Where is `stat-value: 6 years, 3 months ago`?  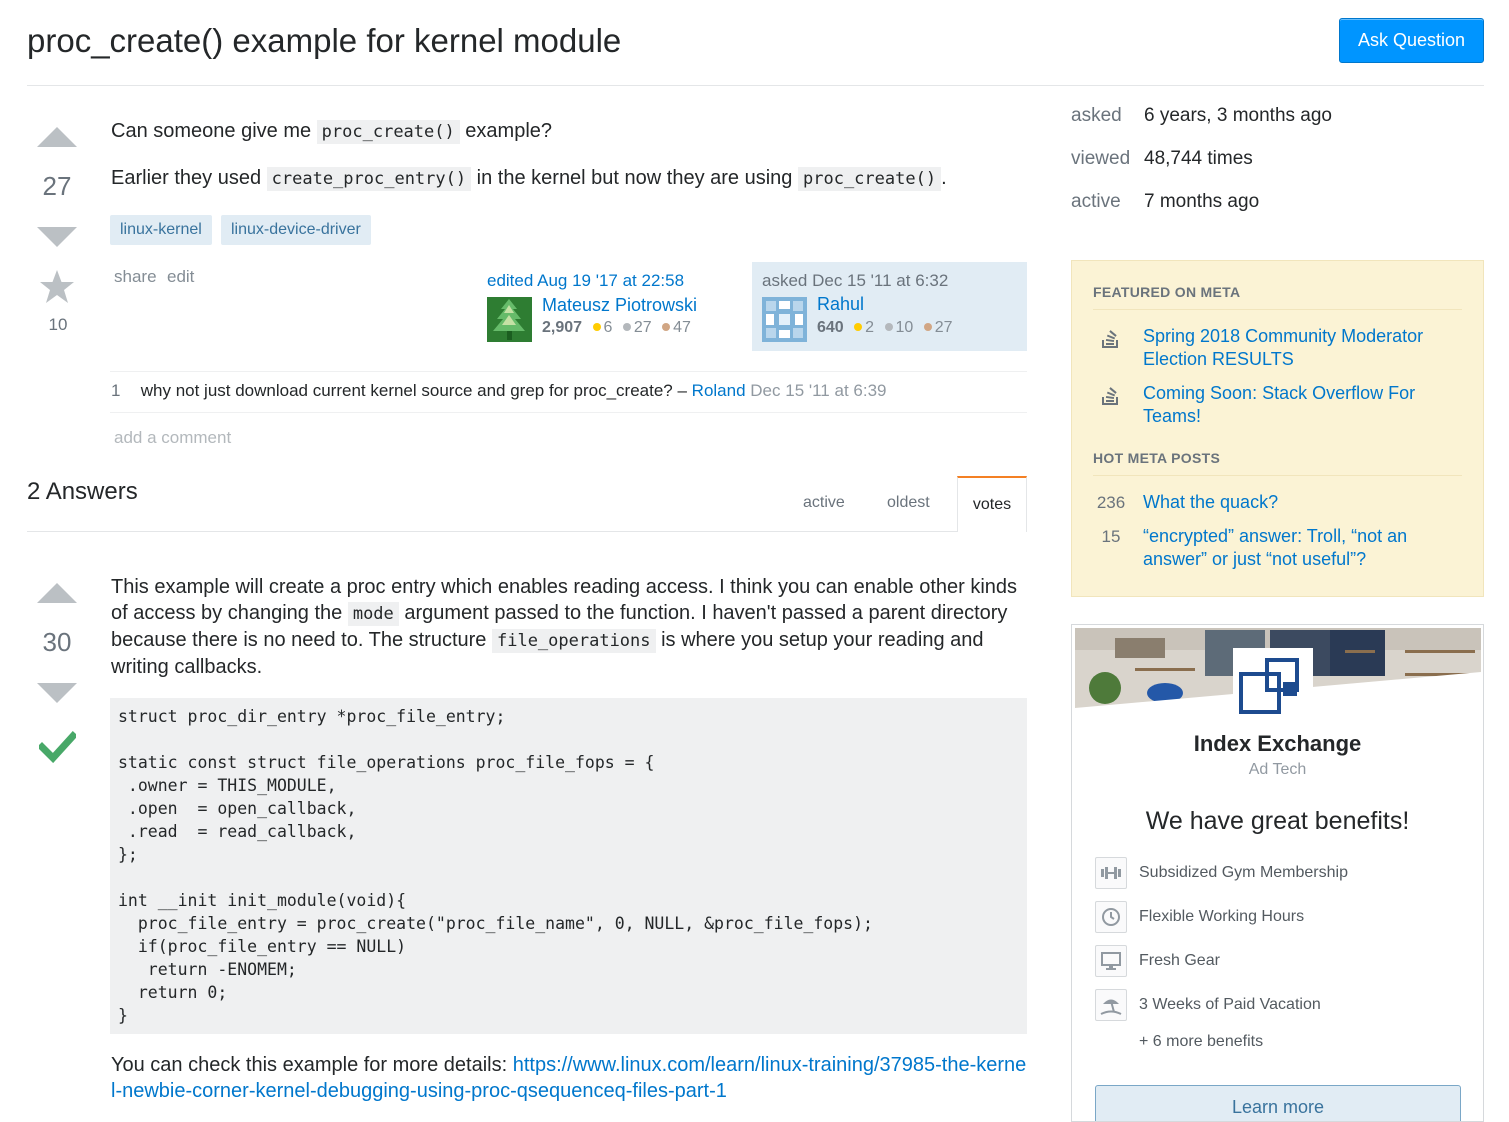 stat-value: 6 years, 3 months ago is located at coordinates (1238, 115).